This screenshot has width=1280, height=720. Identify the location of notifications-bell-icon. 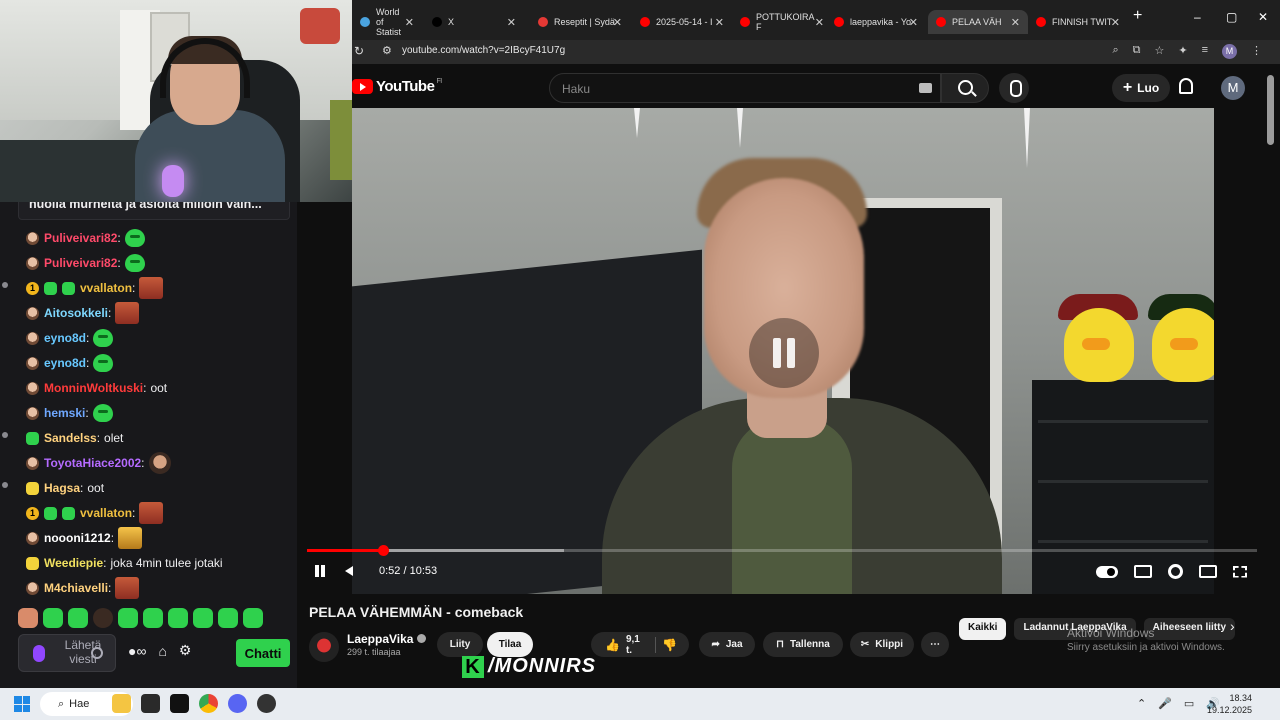
(1186, 86).